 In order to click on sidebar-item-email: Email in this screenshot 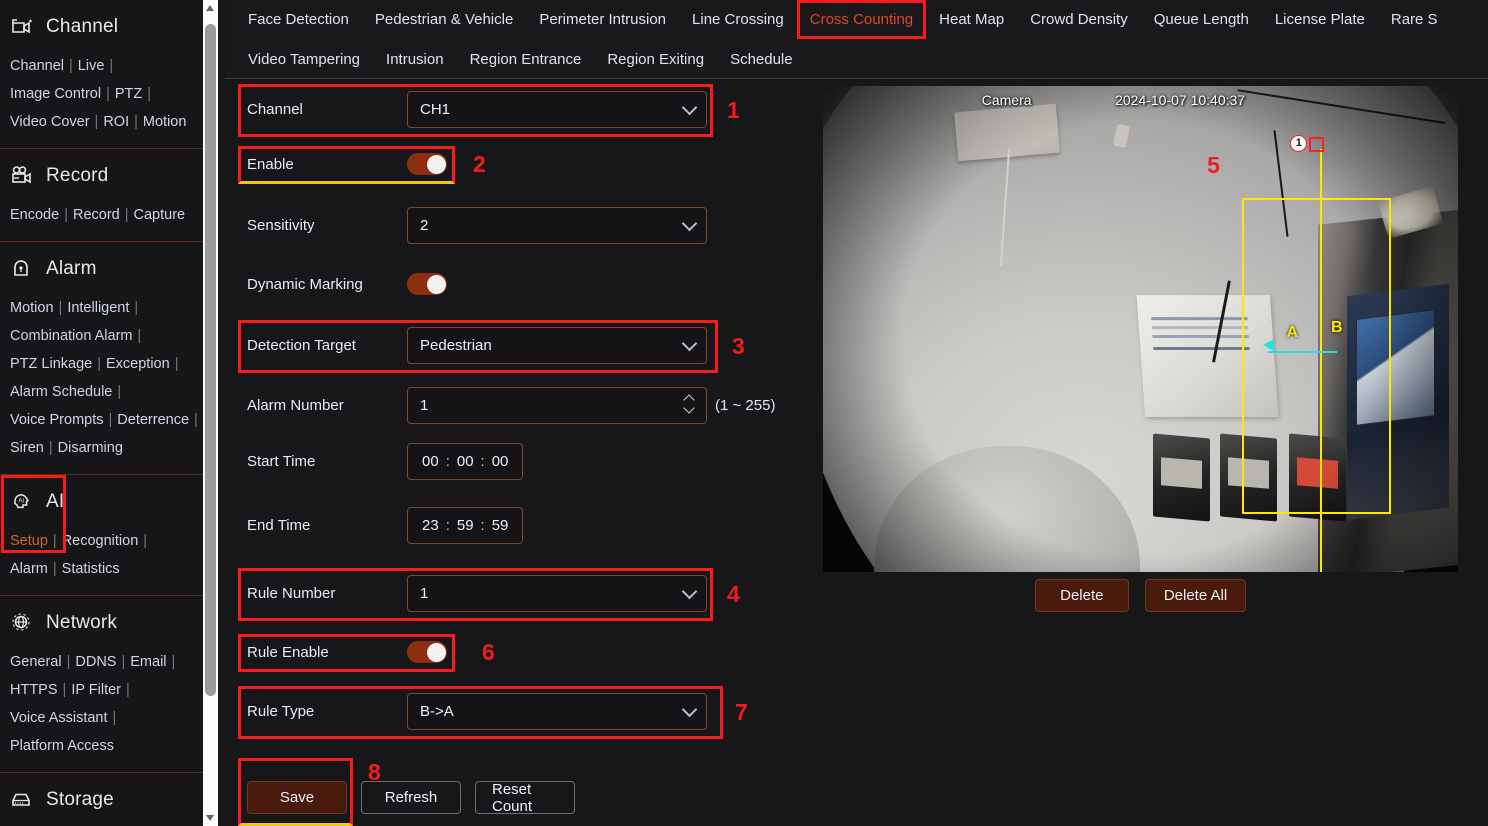, I will do `click(148, 662)`.